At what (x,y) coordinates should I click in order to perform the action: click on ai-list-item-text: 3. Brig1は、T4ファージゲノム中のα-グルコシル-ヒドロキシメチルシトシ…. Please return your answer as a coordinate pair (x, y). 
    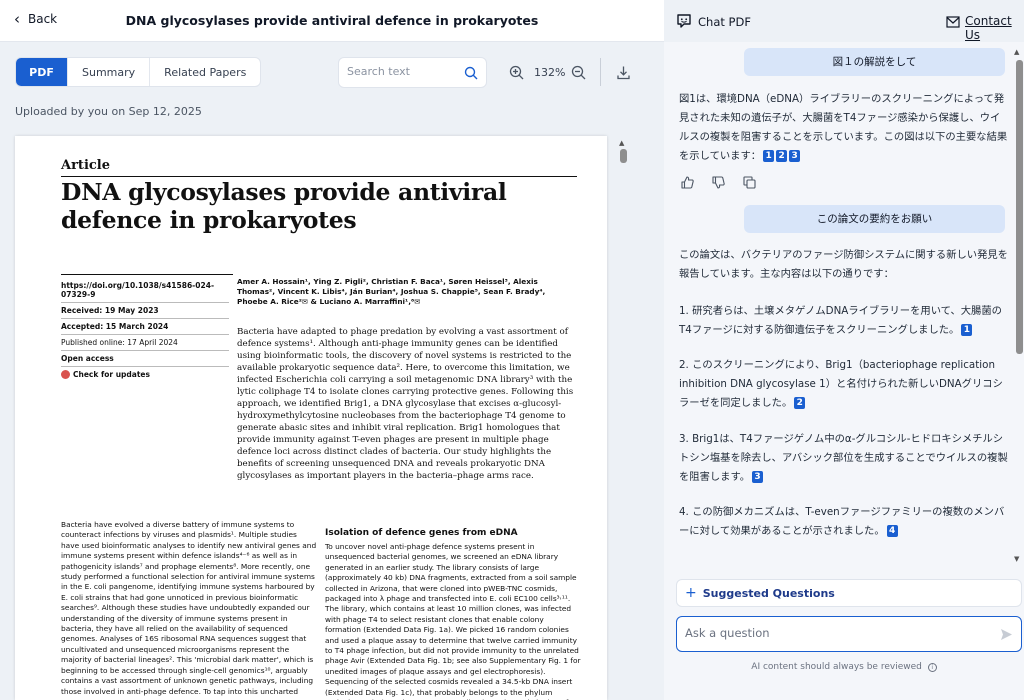
    Looking at the image, I should click on (843, 458).